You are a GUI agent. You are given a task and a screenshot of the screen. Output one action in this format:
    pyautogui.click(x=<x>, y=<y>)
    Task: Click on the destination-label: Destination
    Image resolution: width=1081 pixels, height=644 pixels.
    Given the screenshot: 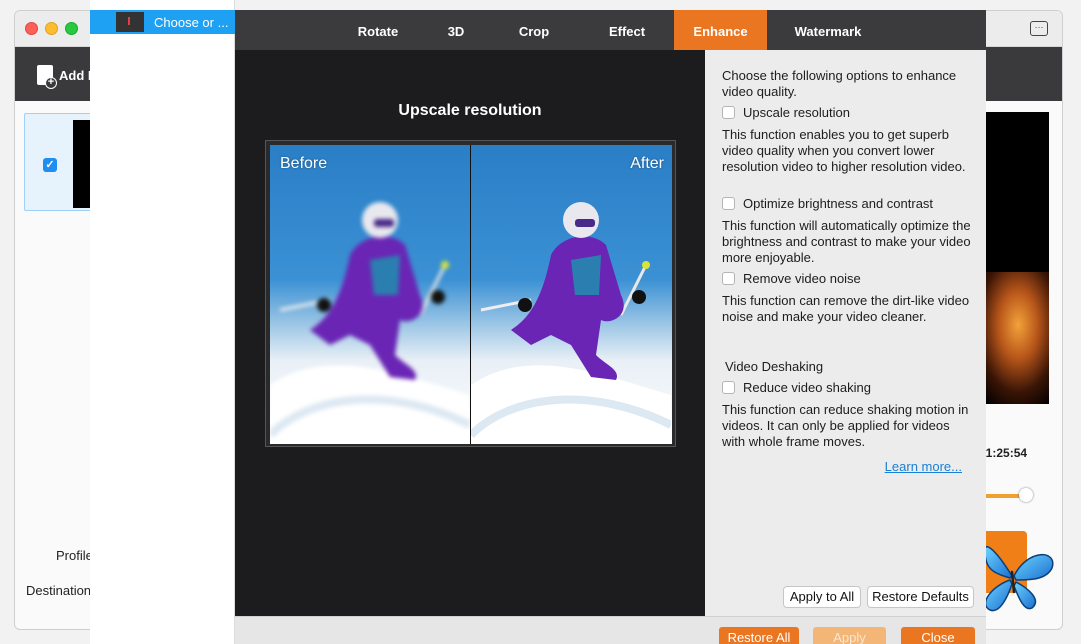 What is the action you would take?
    pyautogui.click(x=59, y=590)
    